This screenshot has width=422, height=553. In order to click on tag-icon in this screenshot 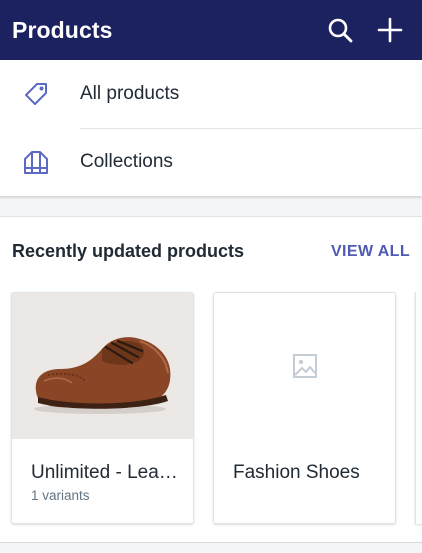, I will do `click(36, 94)`.